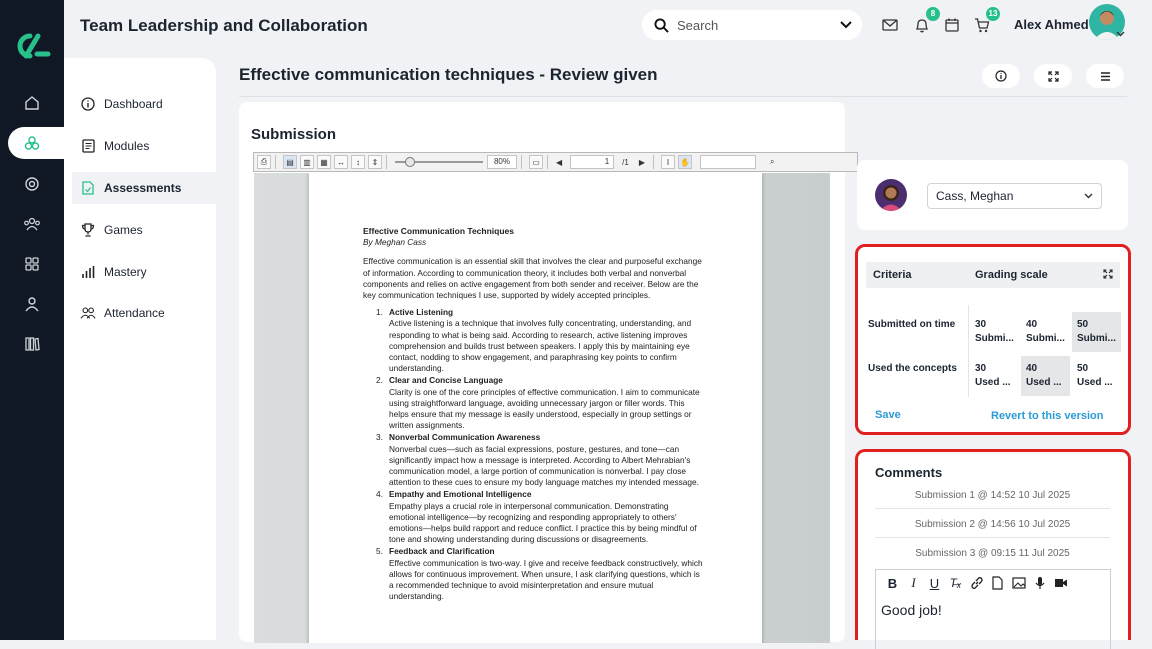  Describe the element at coordinates (952, 25) in the screenshot. I see `calendar-icon` at that location.